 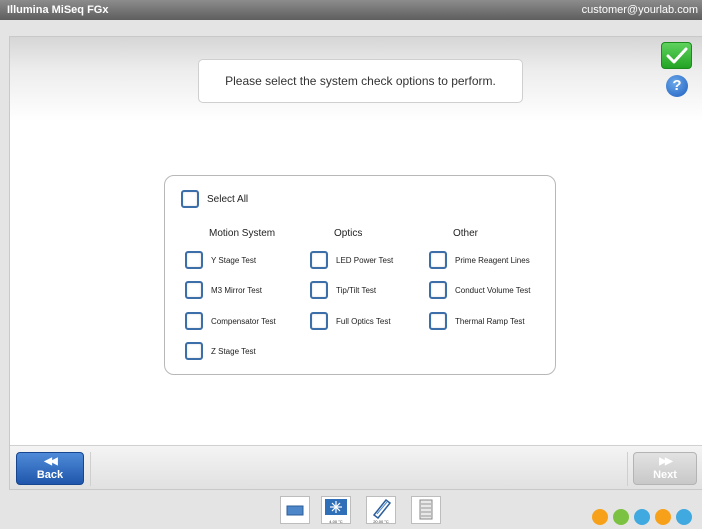 What do you see at coordinates (194, 290) in the screenshot?
I see `checkbox-m3-mirror-test` at bounding box center [194, 290].